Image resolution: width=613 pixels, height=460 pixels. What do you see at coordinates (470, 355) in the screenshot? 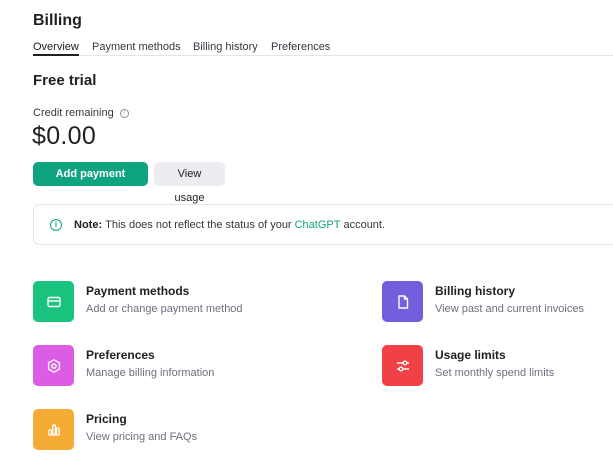
I see `card-title: Usage limits` at bounding box center [470, 355].